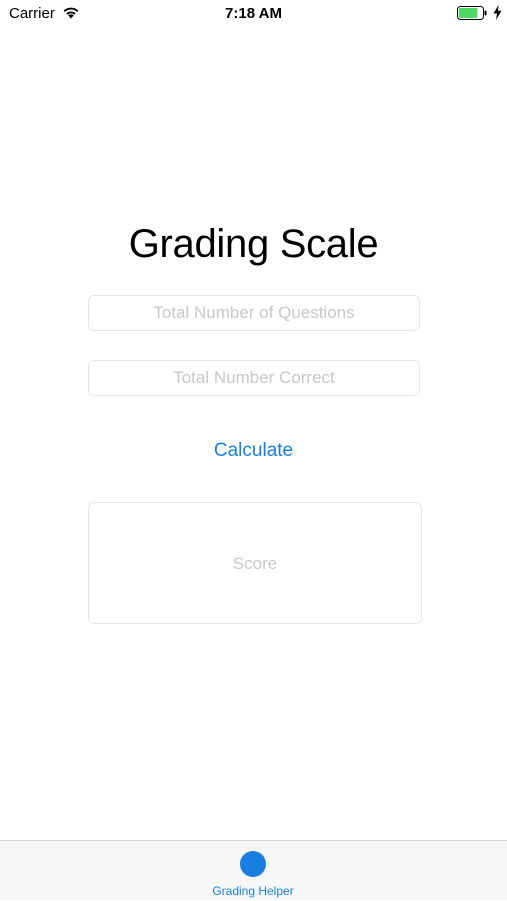 The image size is (507, 901). I want to click on circle-icon, so click(253, 864).